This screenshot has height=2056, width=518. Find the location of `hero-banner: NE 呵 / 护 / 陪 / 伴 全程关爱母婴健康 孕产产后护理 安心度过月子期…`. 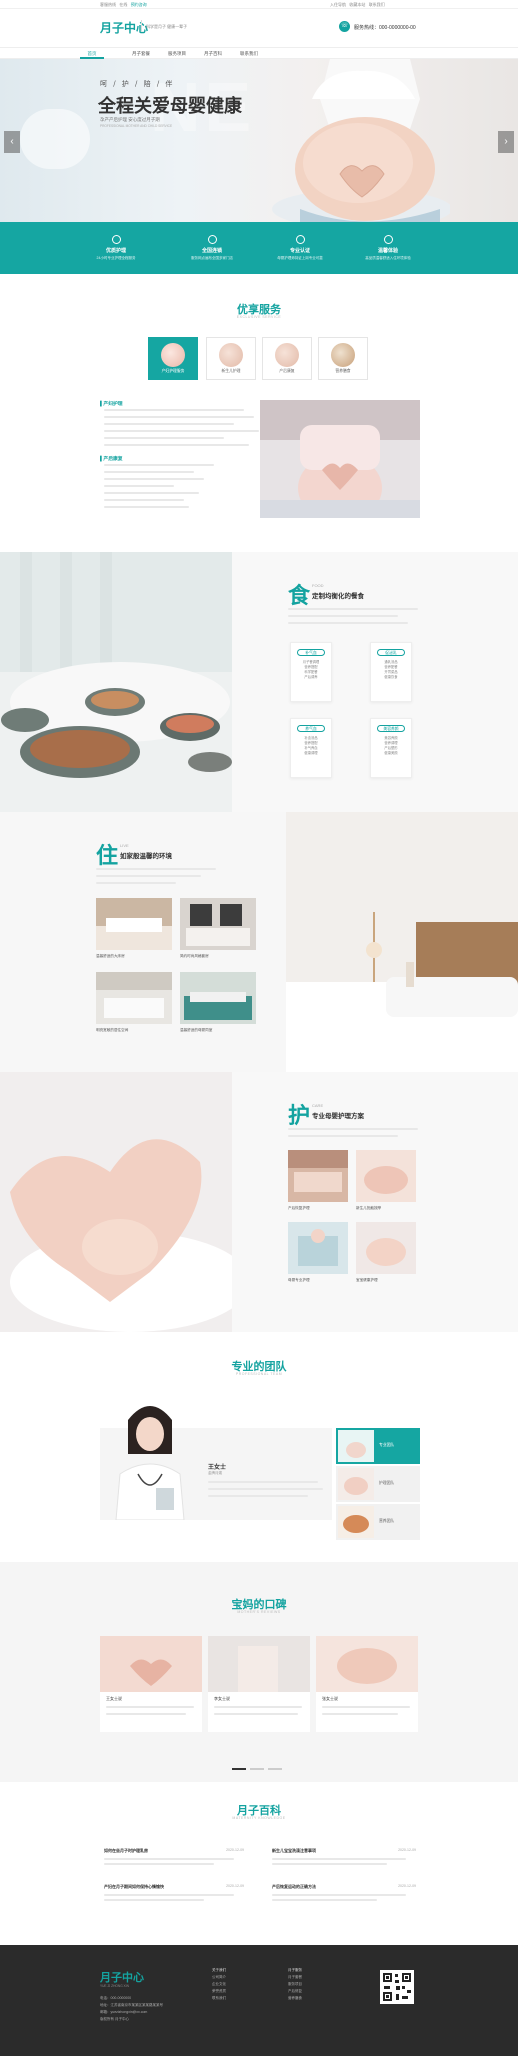

hero-banner: NE 呵 / 护 / 陪 / 伴 全程关爱母婴健康 孕产产后护理 安心度过月子期… is located at coordinates (259, 140).